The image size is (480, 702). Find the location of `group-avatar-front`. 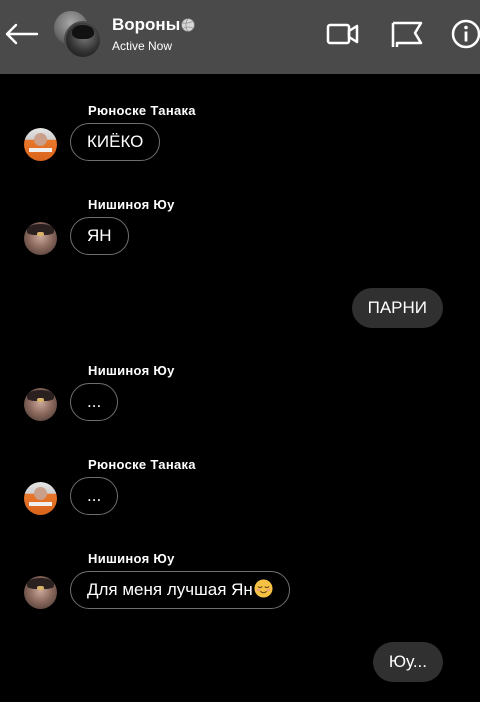

group-avatar-front is located at coordinates (83, 40).